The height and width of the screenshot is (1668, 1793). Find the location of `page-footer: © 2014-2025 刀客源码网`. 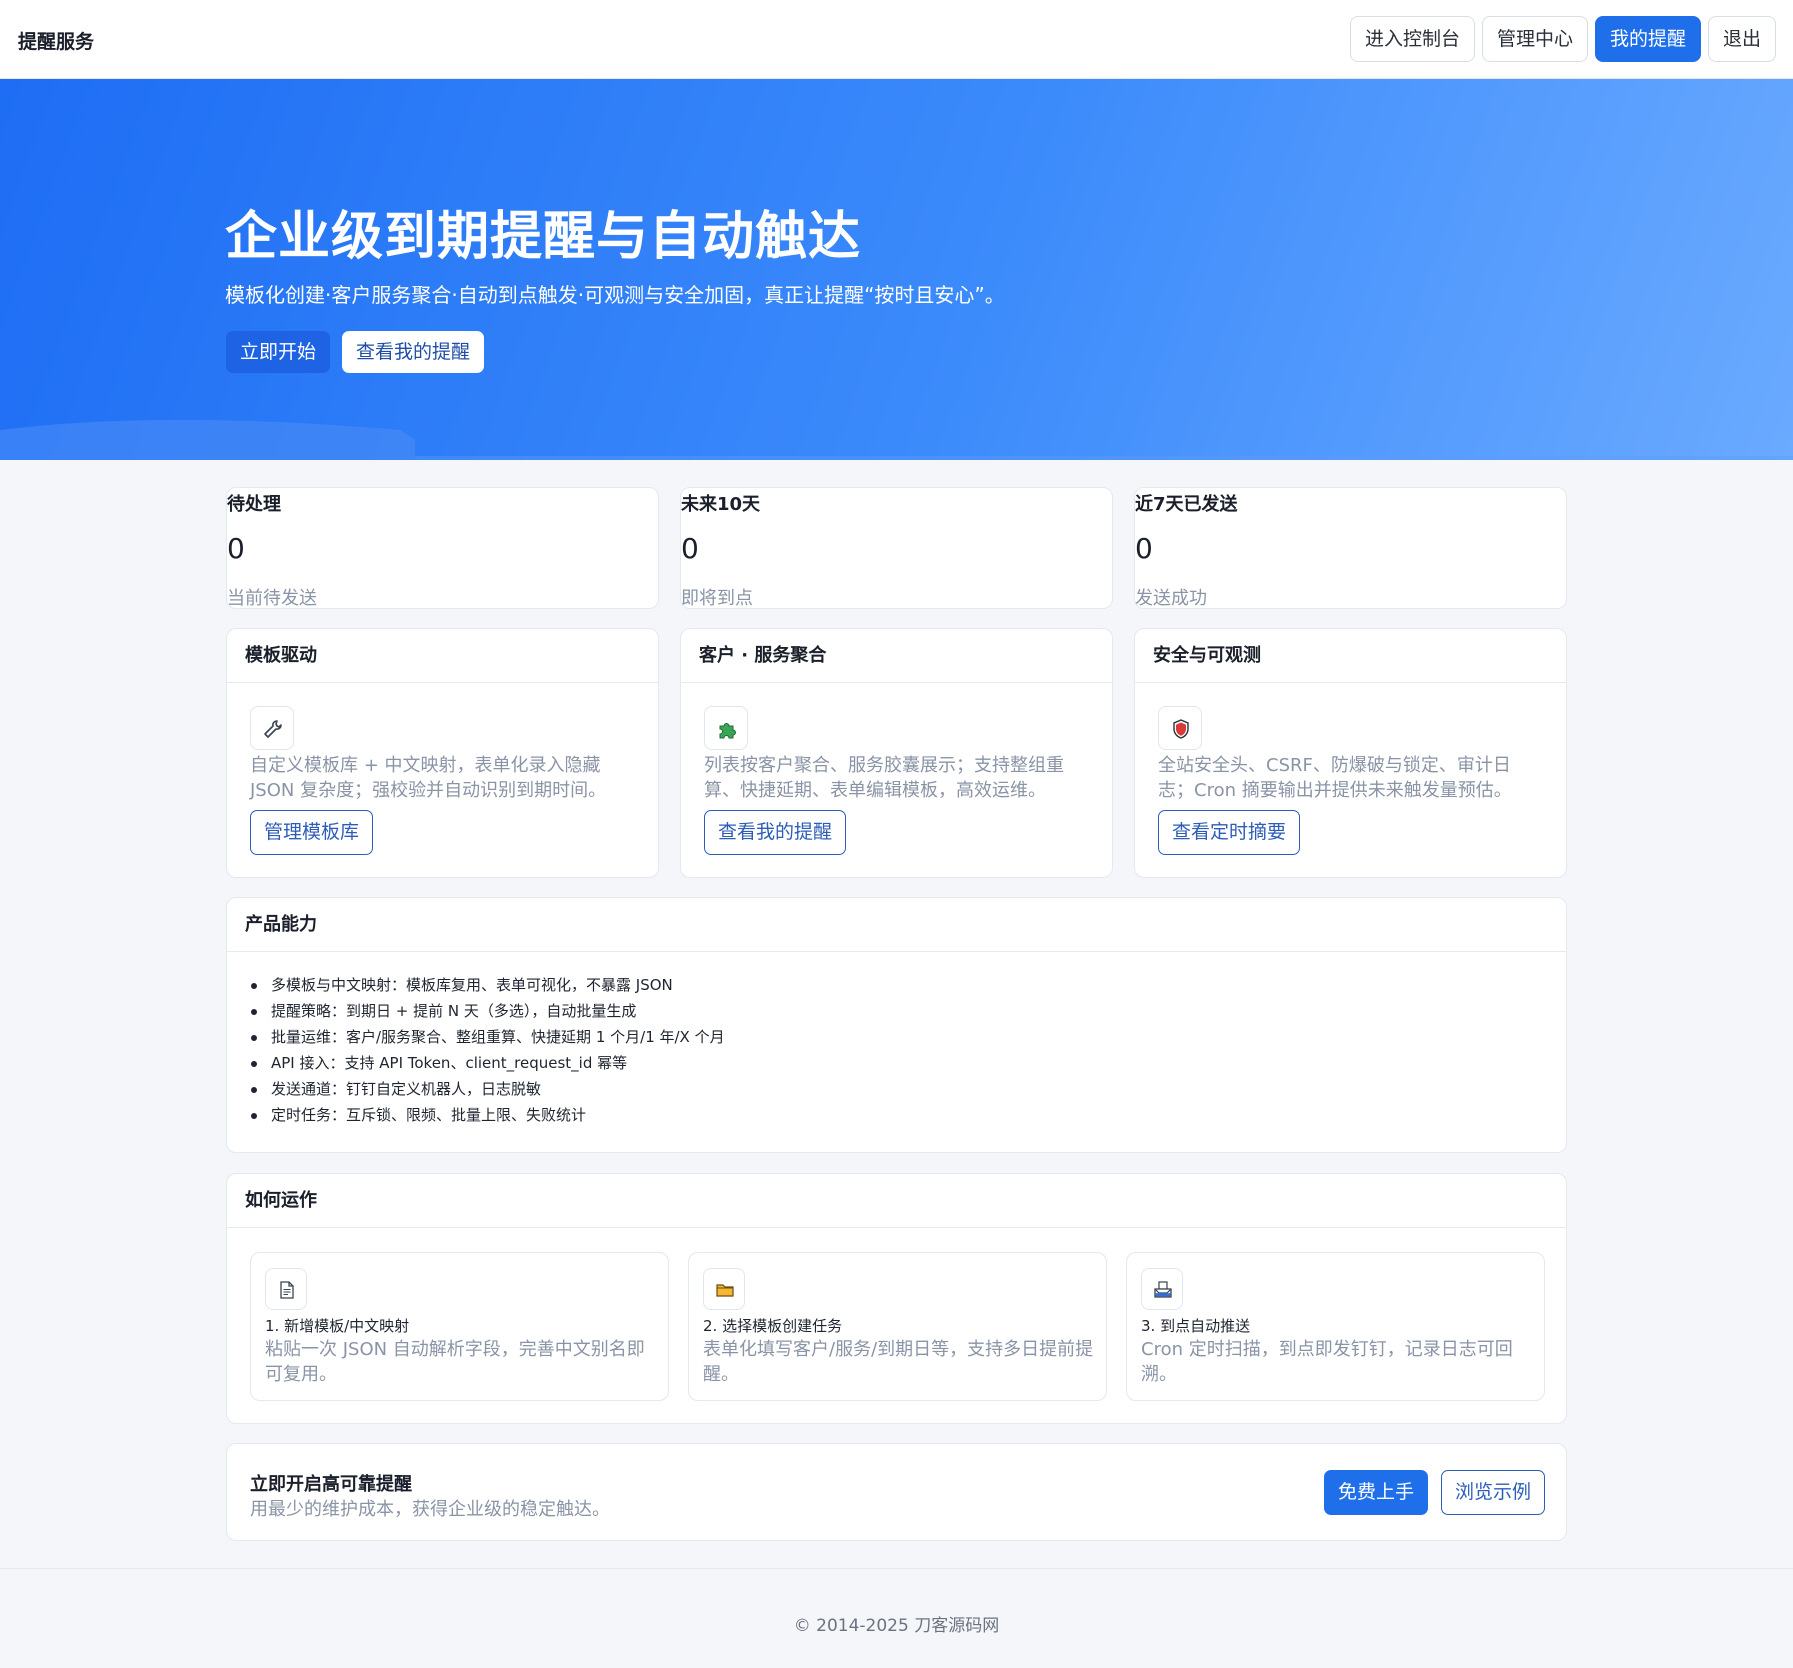

page-footer: © 2014-2025 刀客源码网 is located at coordinates (896, 1618).